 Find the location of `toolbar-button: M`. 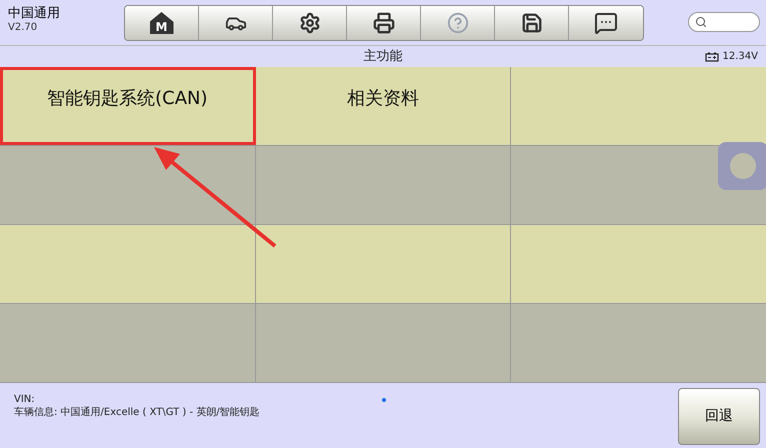

toolbar-button: M is located at coordinates (162, 23).